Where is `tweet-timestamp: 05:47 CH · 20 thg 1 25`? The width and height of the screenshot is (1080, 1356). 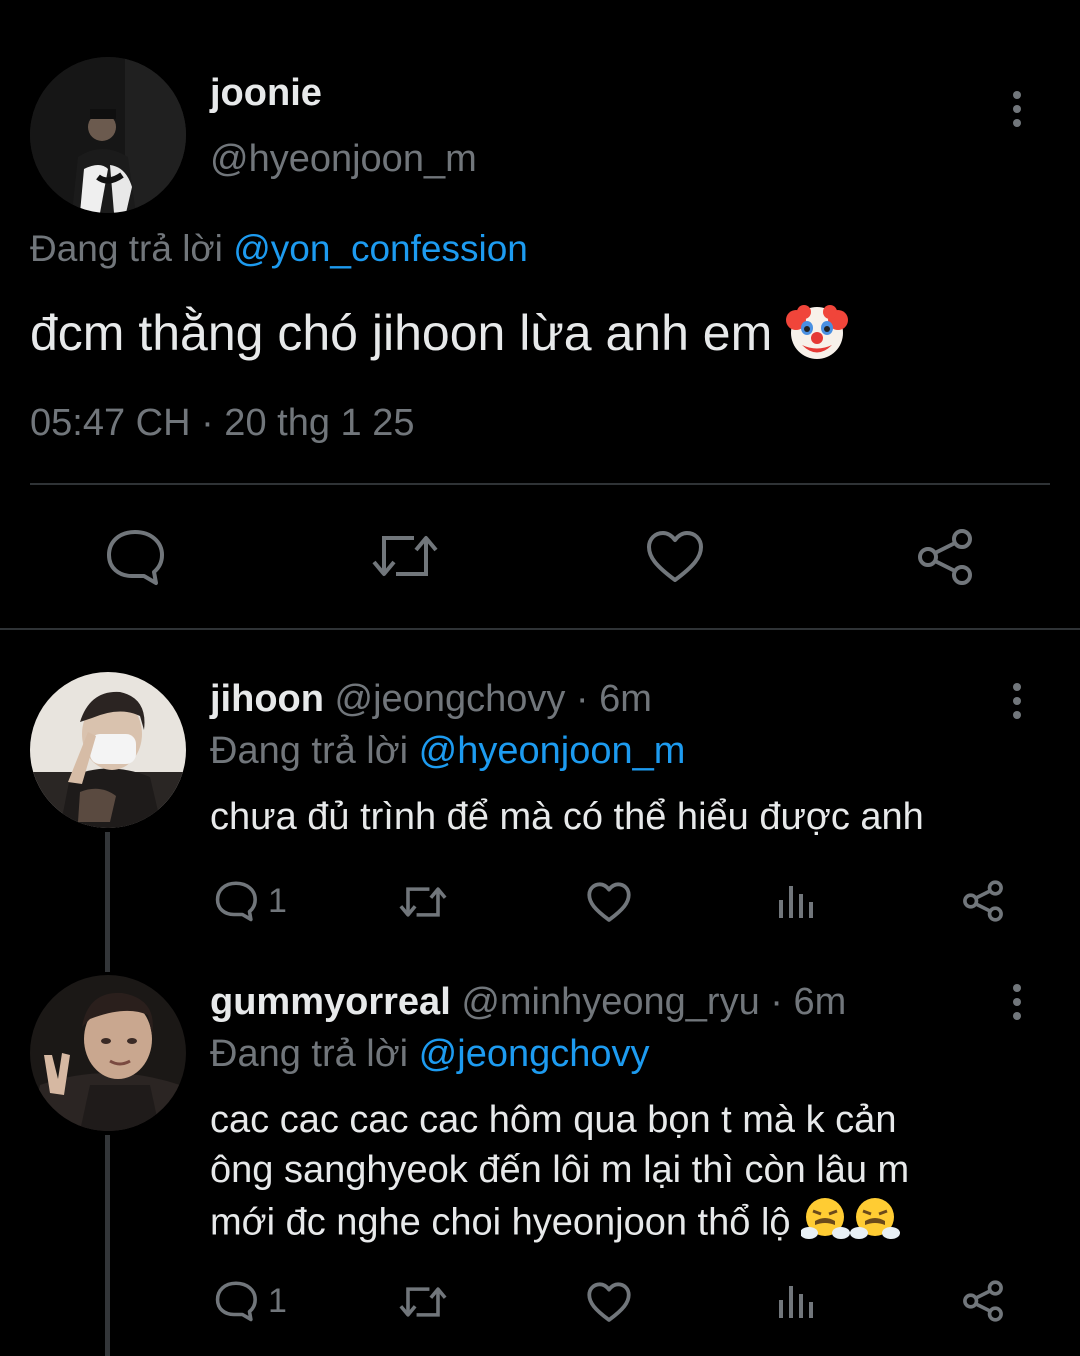 tweet-timestamp: 05:47 CH · 20 thg 1 25 is located at coordinates (222, 423).